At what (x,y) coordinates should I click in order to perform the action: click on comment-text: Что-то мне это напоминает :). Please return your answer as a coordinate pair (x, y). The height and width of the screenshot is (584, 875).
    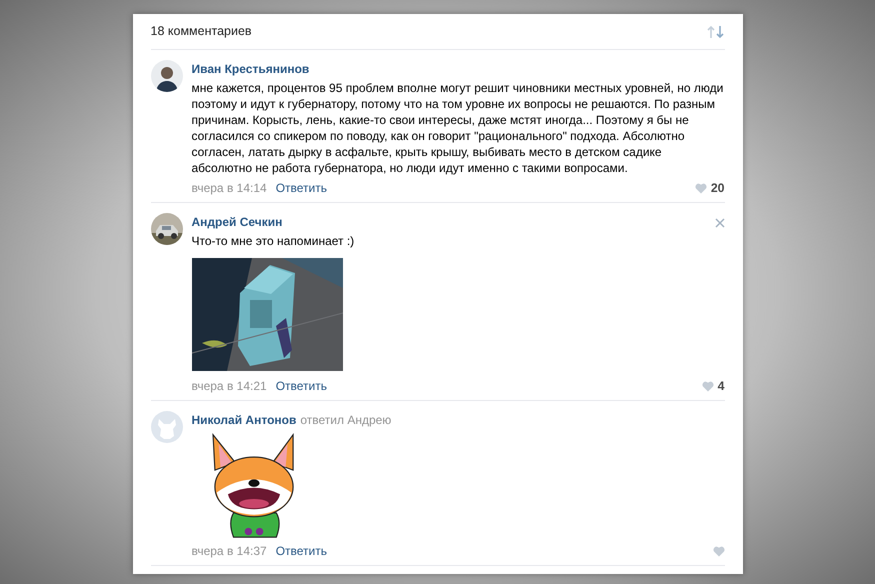
    Looking at the image, I should click on (274, 241).